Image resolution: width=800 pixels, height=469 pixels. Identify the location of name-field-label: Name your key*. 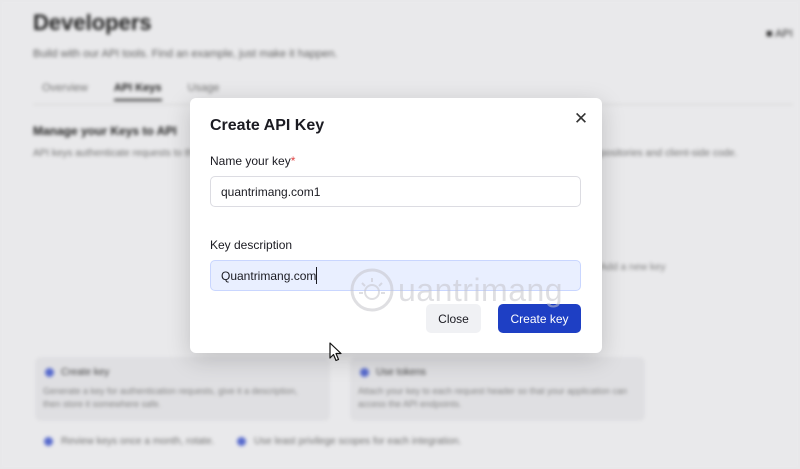
(253, 161).